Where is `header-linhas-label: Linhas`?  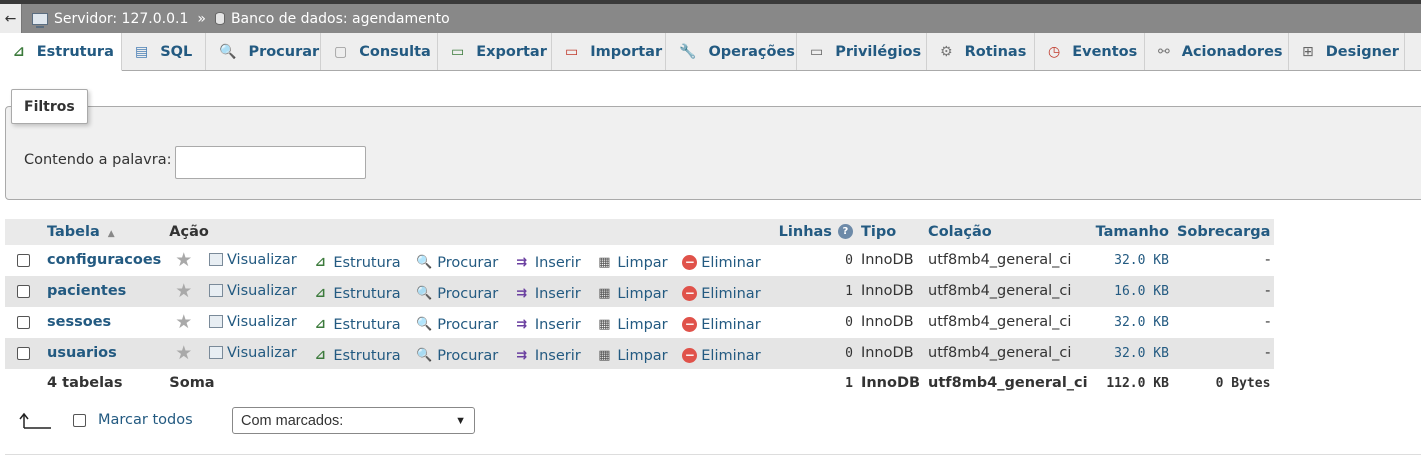 header-linhas-label: Linhas is located at coordinates (805, 231).